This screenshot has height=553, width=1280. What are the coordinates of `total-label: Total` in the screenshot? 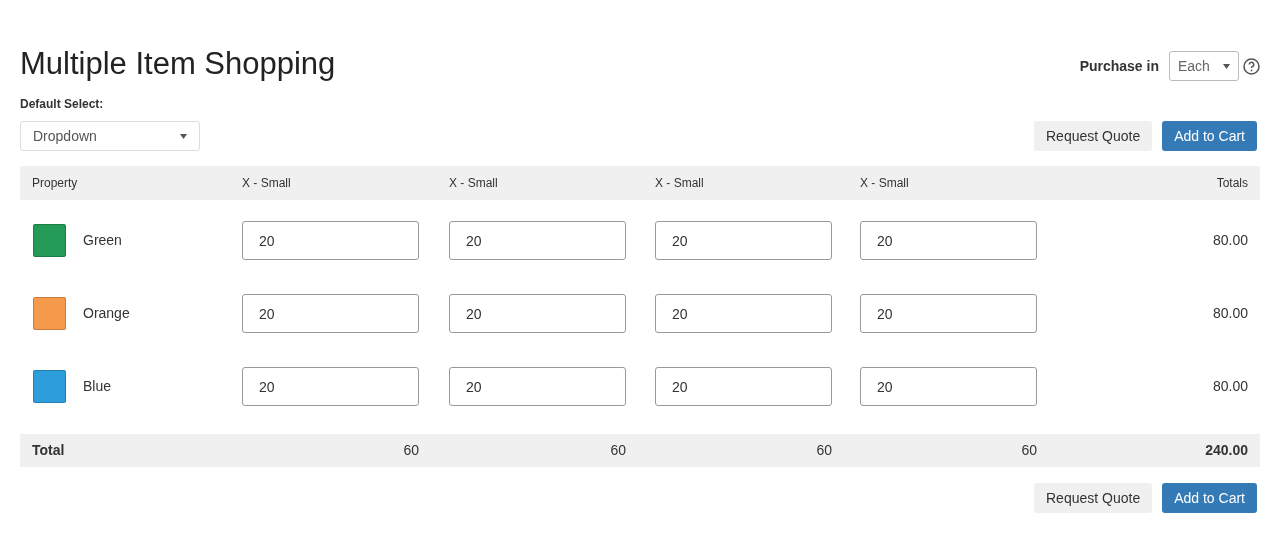 It's located at (48, 450).